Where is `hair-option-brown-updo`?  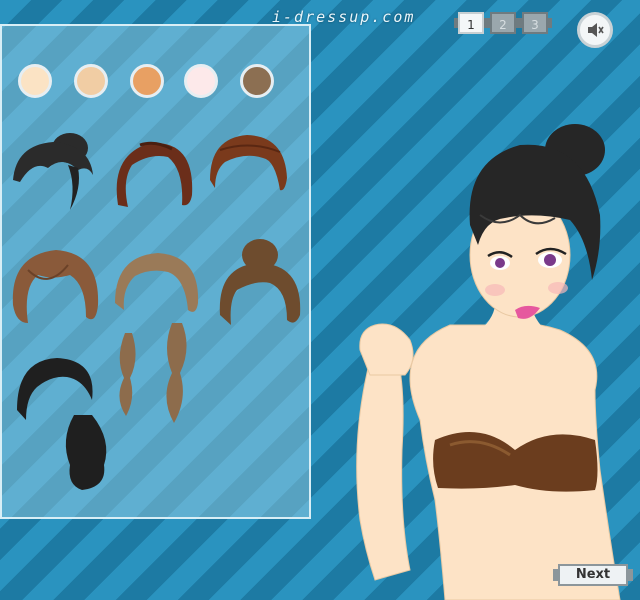 hair-option-brown-updo is located at coordinates (260, 282).